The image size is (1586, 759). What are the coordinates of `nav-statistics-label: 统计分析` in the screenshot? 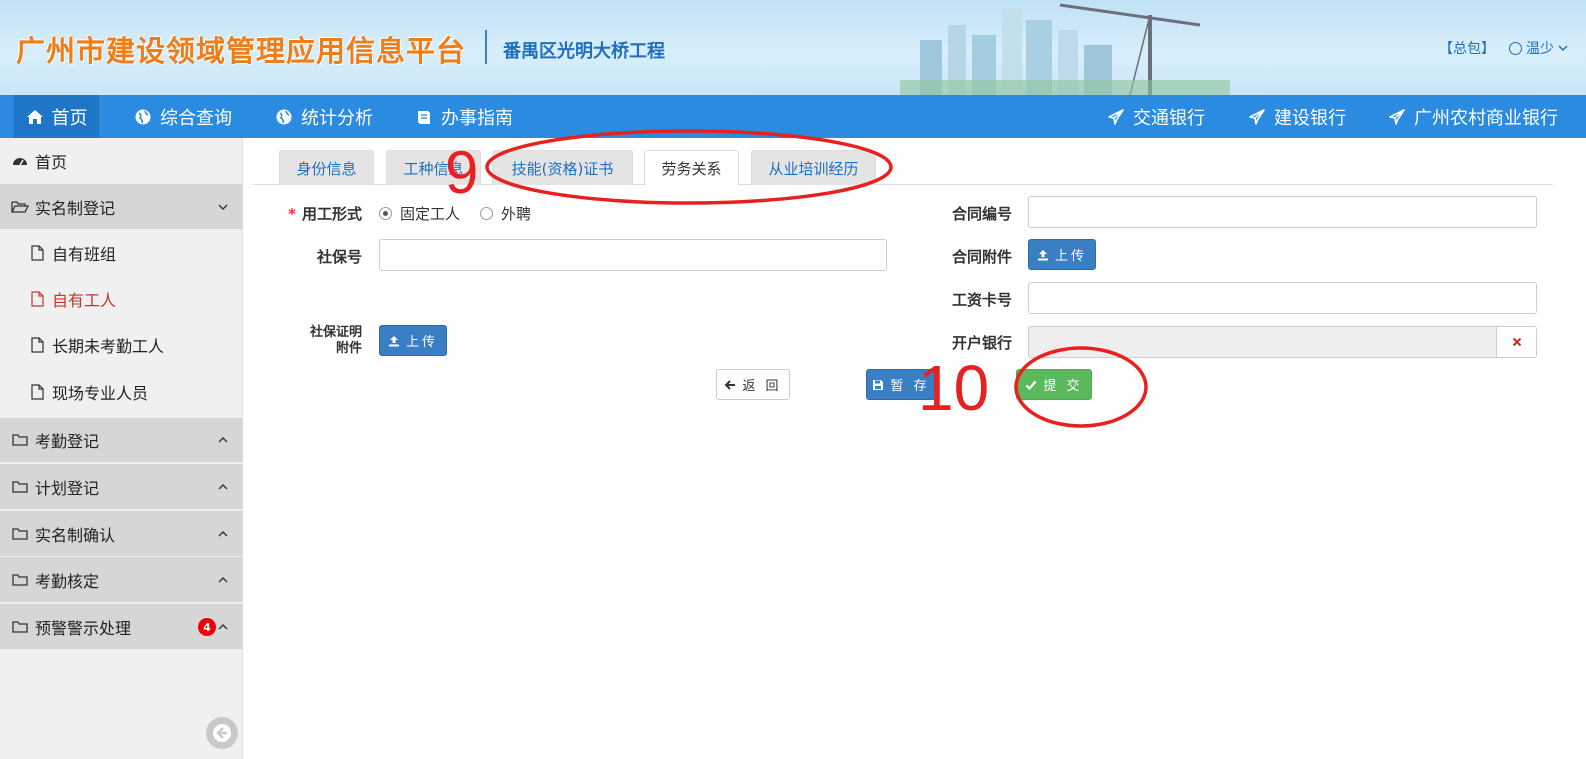 It's located at (337, 118).